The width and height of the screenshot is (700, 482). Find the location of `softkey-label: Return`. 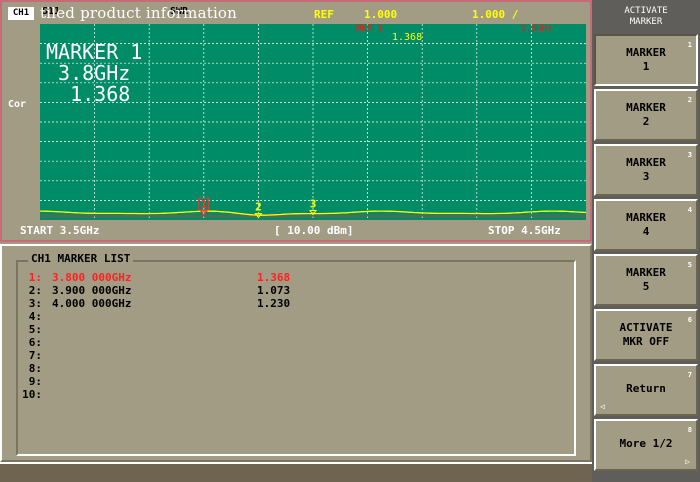

softkey-label: Return is located at coordinates (646, 388).